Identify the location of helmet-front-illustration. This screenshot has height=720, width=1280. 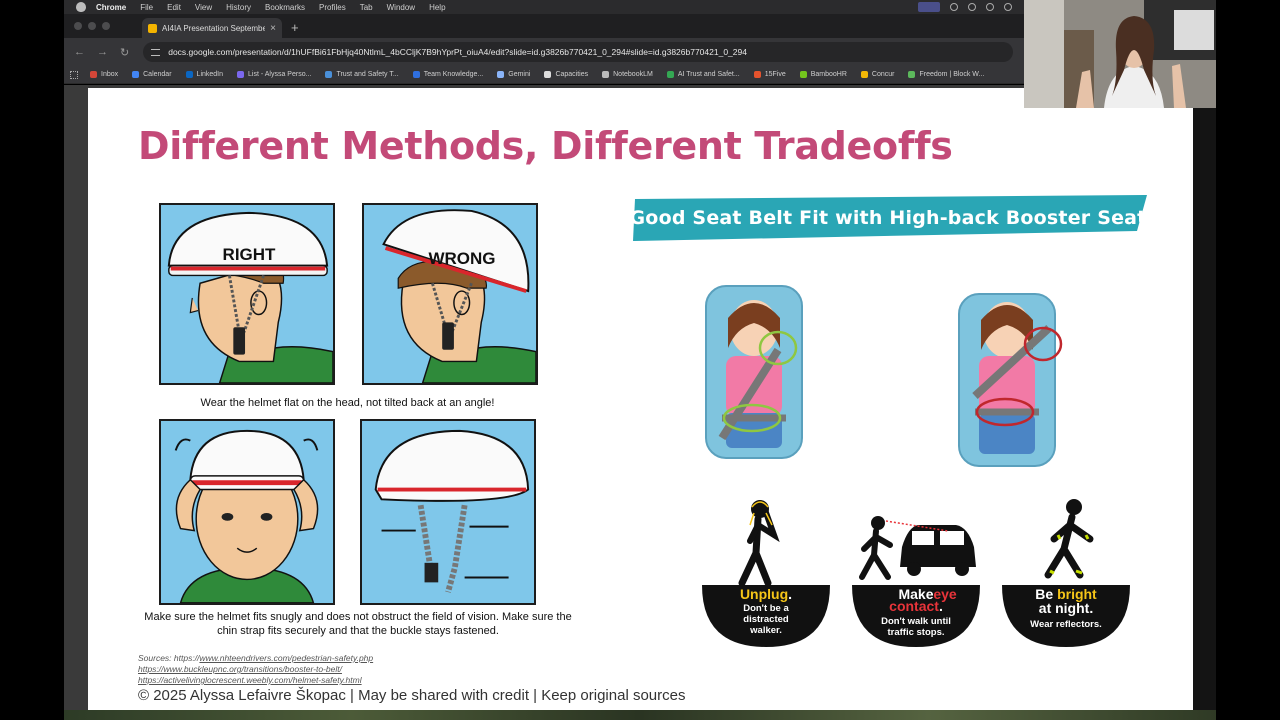
(246, 516).